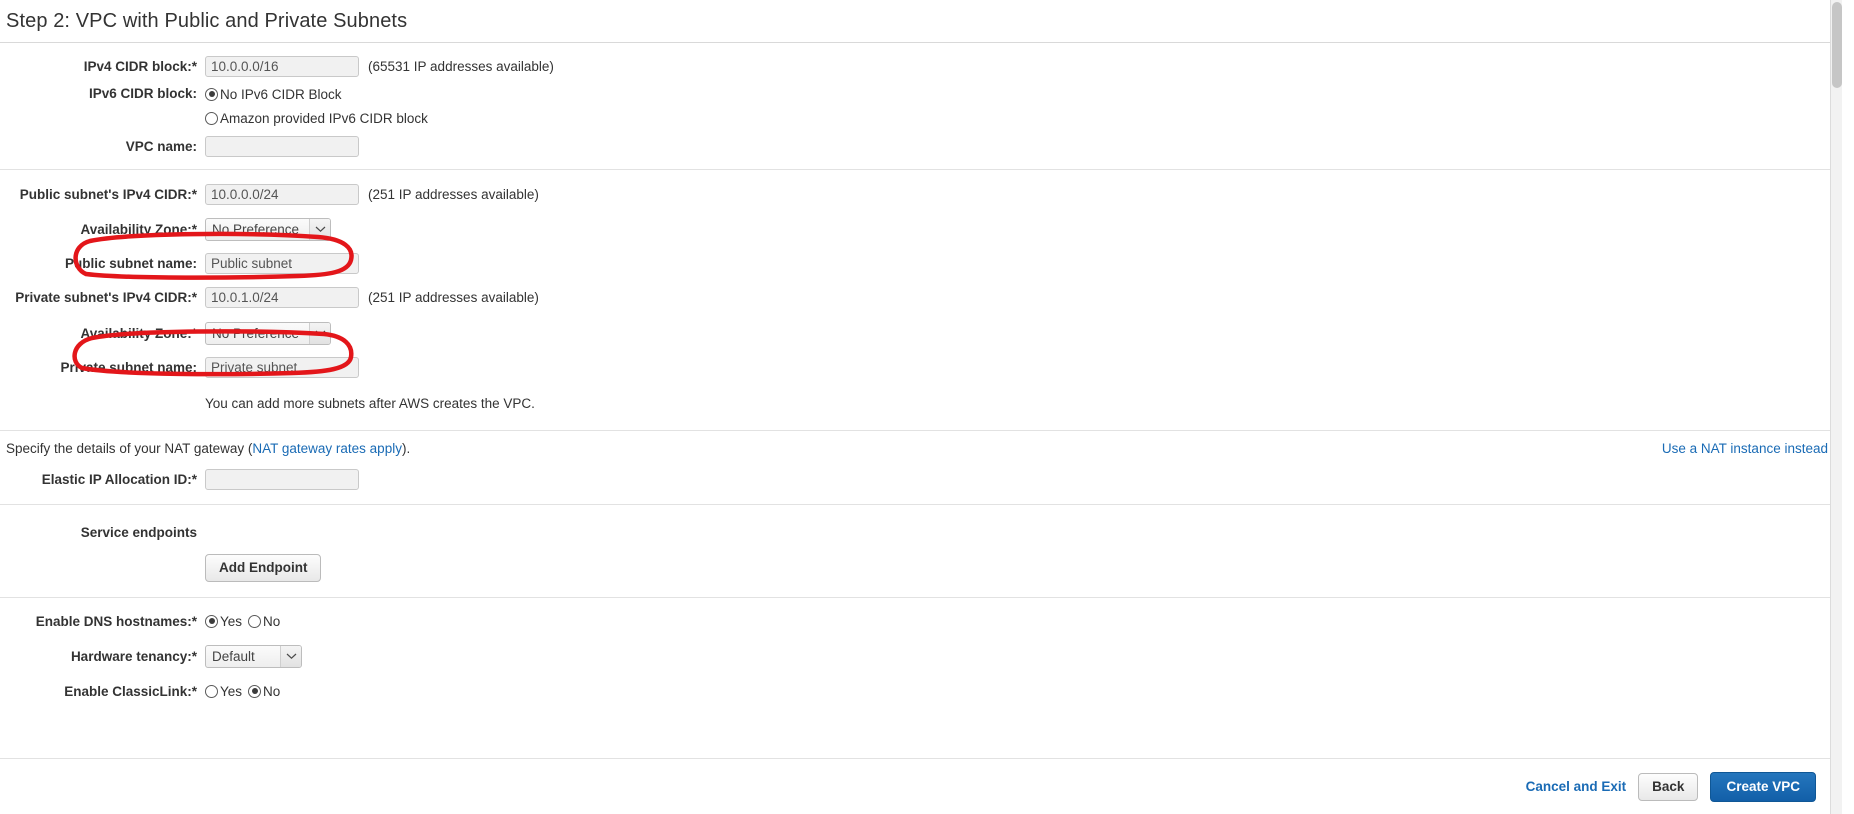 The height and width of the screenshot is (814, 1854). I want to click on nat-text-after: )., so click(406, 448).